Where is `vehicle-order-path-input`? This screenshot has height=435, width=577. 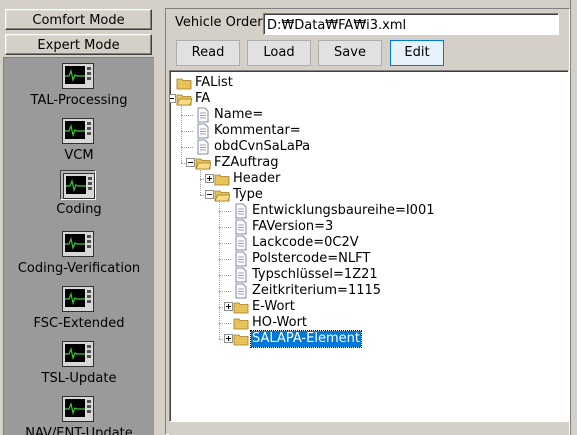 vehicle-order-path-input is located at coordinates (411, 24).